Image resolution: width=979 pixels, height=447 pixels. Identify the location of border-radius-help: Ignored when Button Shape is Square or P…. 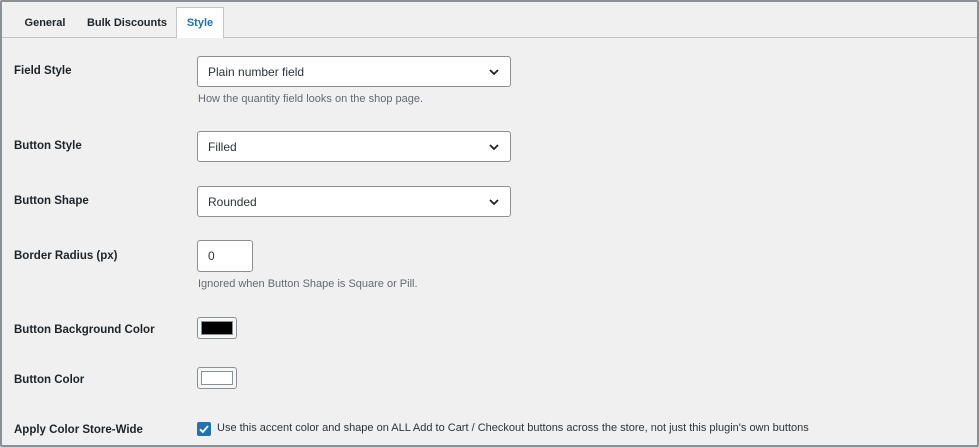
(308, 284).